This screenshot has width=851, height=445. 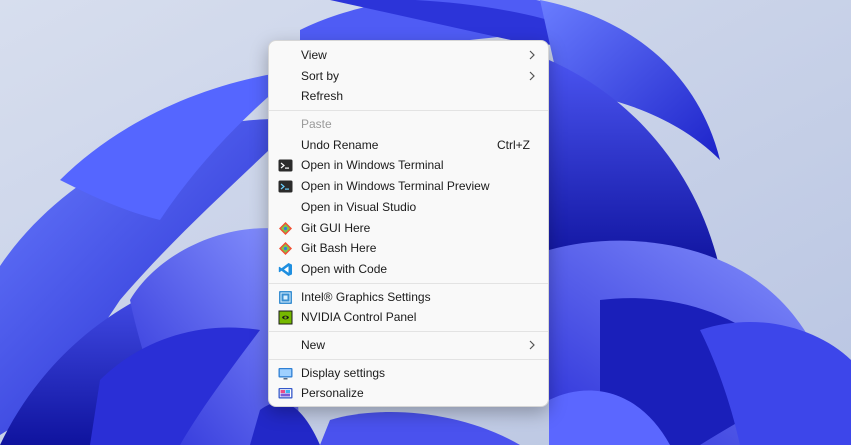 I want to click on vscode-icon, so click(x=285, y=269).